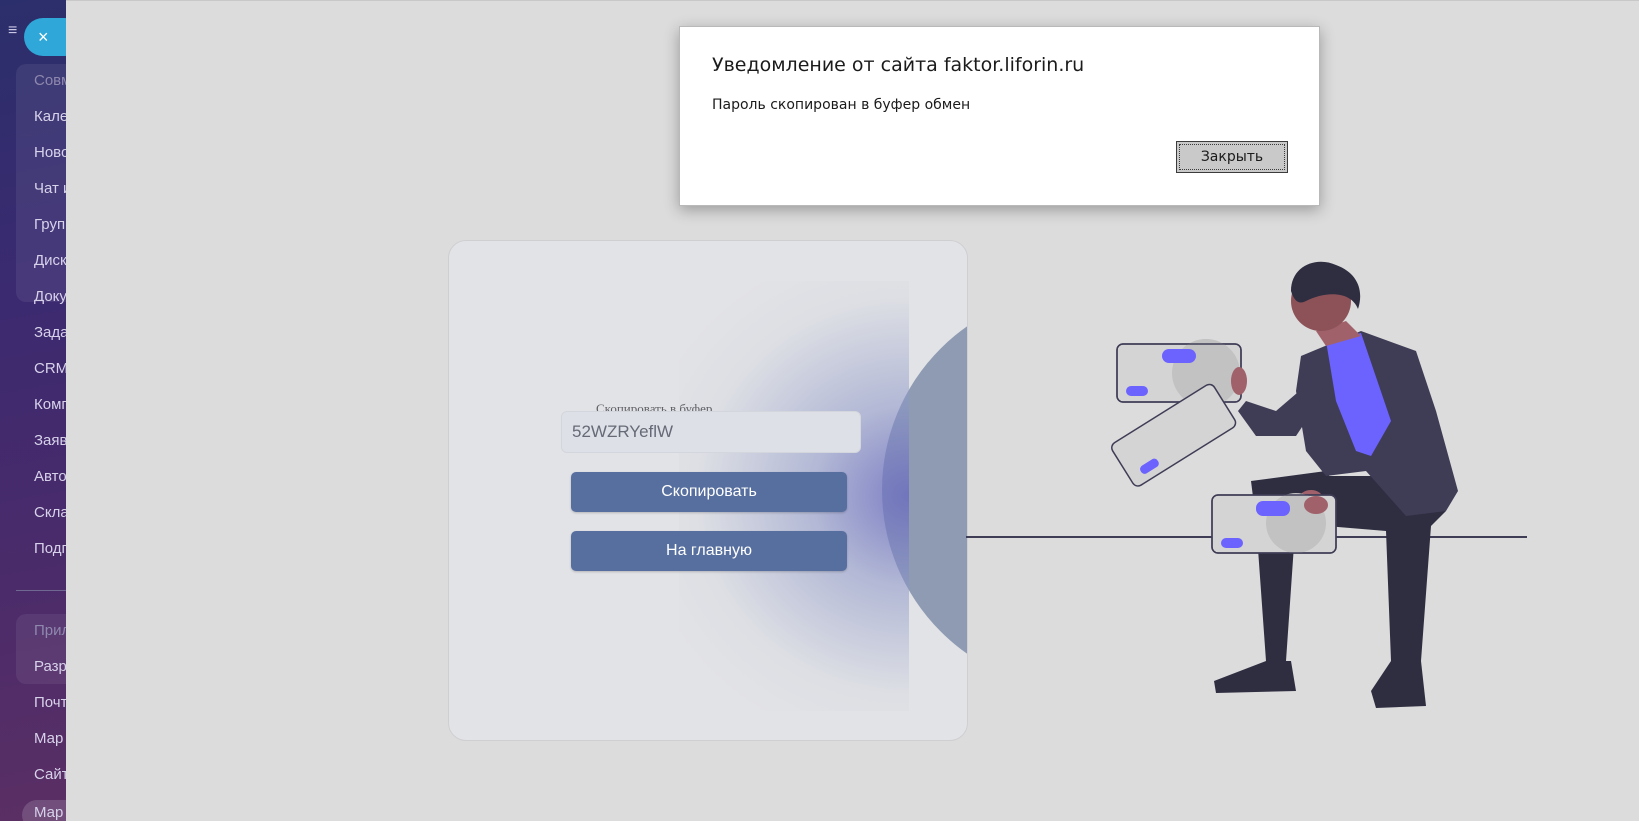 The image size is (1639, 821). Describe the element at coordinates (1336, 484) in the screenshot. I see `person-figure` at that location.